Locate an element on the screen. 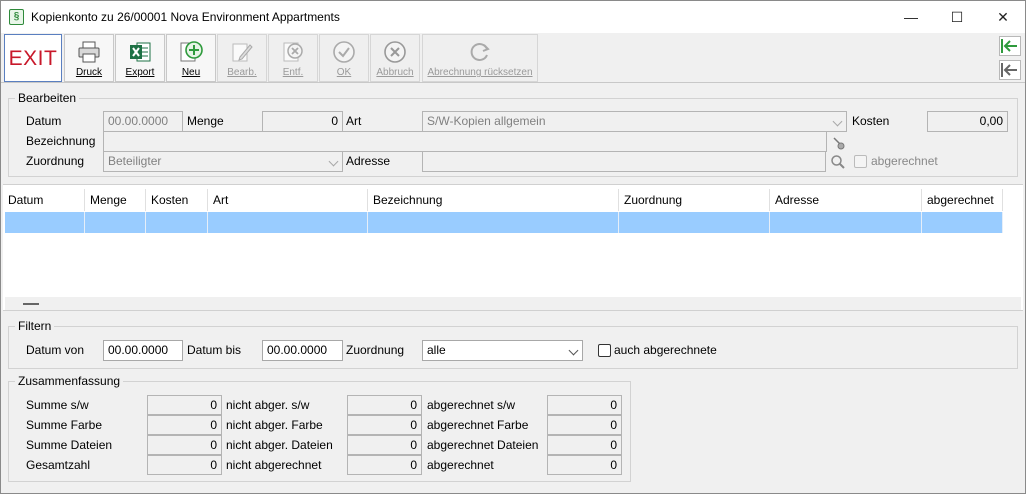 This screenshot has height=494, width=1026. search-icon is located at coordinates (838, 162).